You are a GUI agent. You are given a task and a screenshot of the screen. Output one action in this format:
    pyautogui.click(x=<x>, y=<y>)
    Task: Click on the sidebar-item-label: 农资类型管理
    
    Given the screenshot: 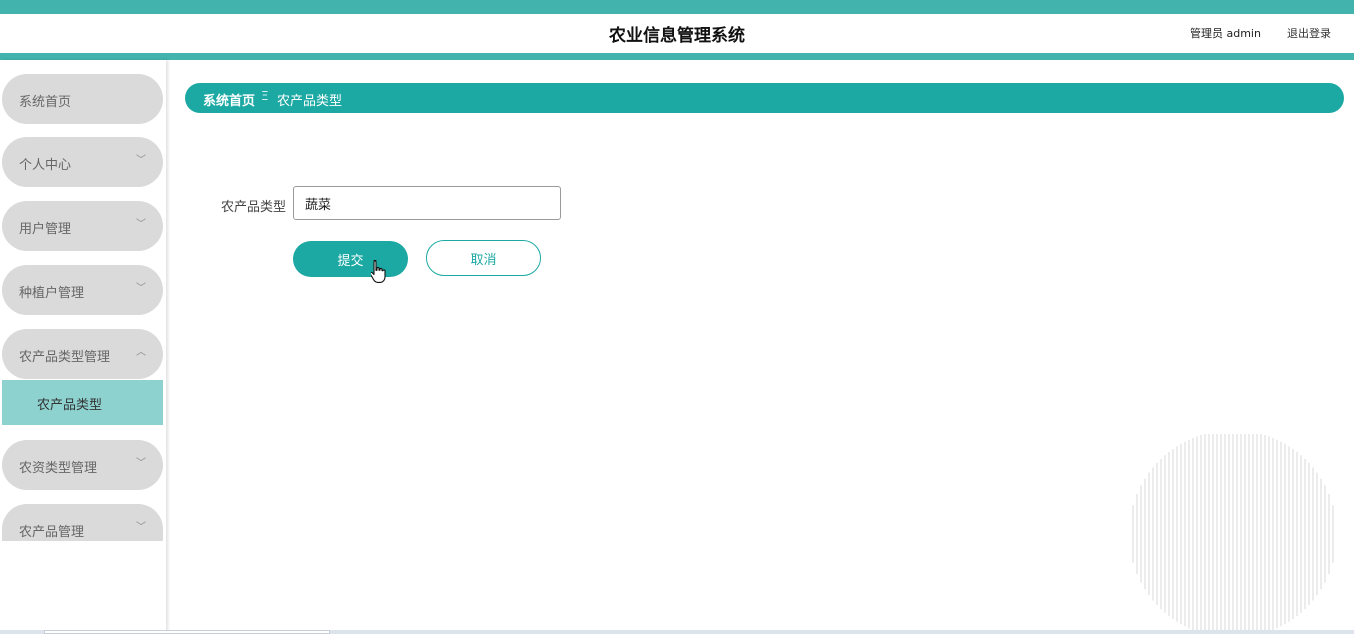 What is the action you would take?
    pyautogui.click(x=58, y=468)
    